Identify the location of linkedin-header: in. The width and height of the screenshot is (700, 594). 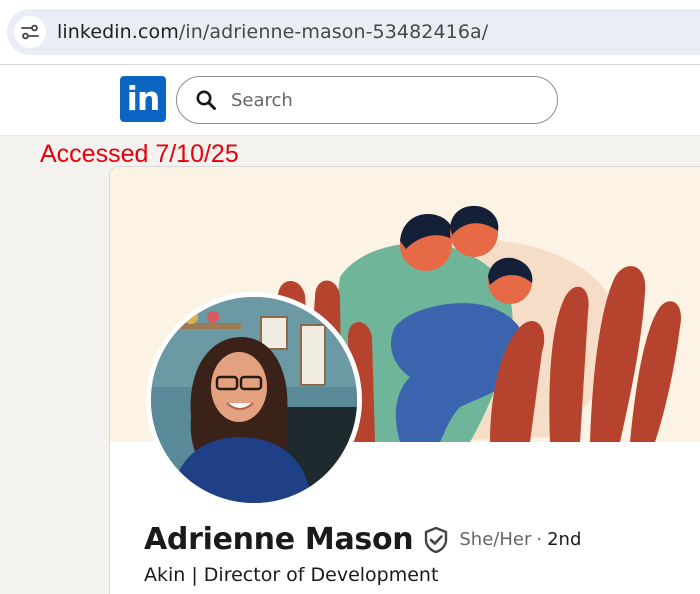
(350, 100).